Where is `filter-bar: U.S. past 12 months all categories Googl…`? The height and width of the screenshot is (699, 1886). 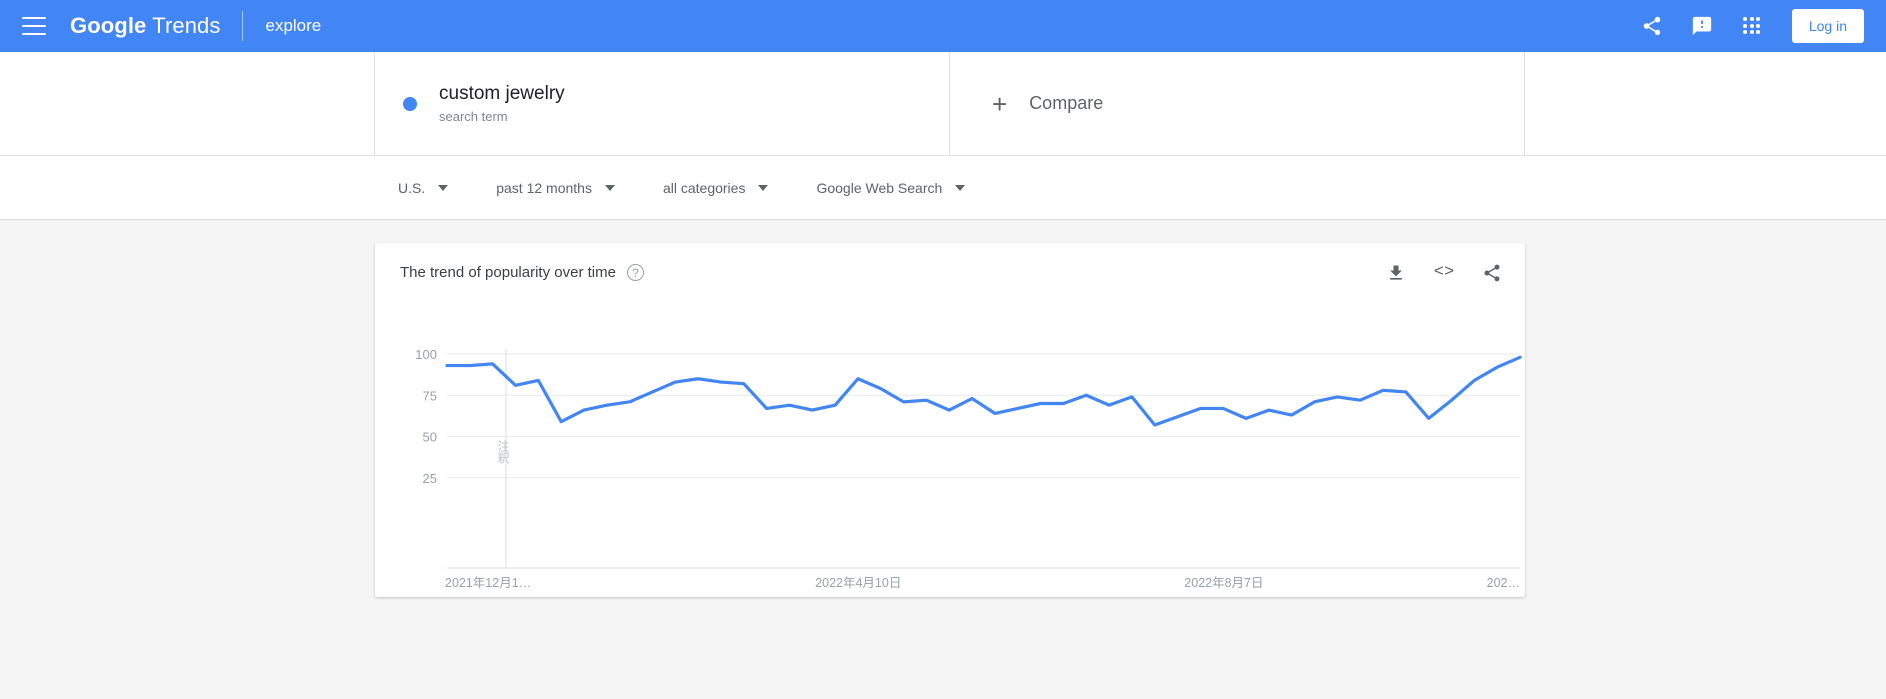 filter-bar: U.S. past 12 months all categories Googl… is located at coordinates (943, 188).